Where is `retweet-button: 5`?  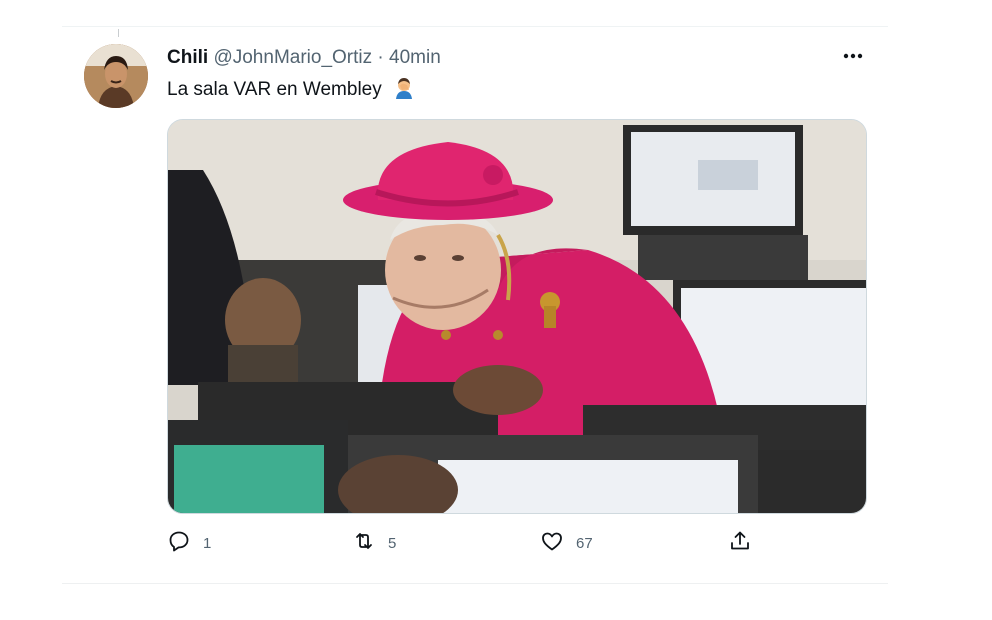 retweet-button: 5 is located at coordinates (374, 543).